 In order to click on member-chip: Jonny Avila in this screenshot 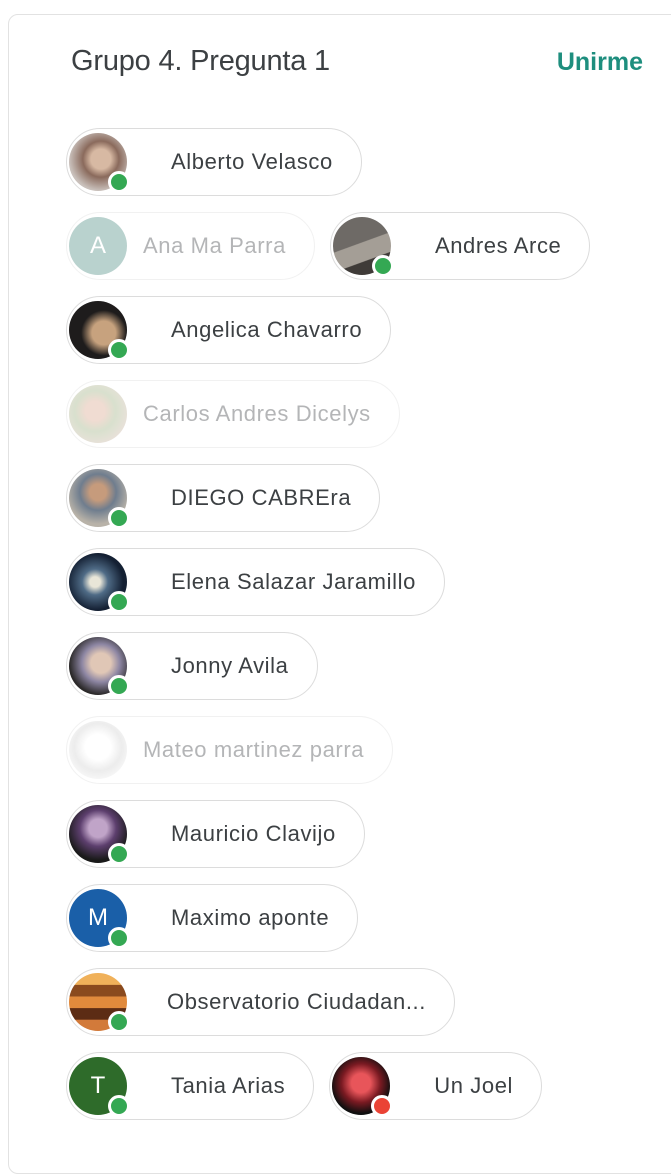, I will do `click(192, 666)`.